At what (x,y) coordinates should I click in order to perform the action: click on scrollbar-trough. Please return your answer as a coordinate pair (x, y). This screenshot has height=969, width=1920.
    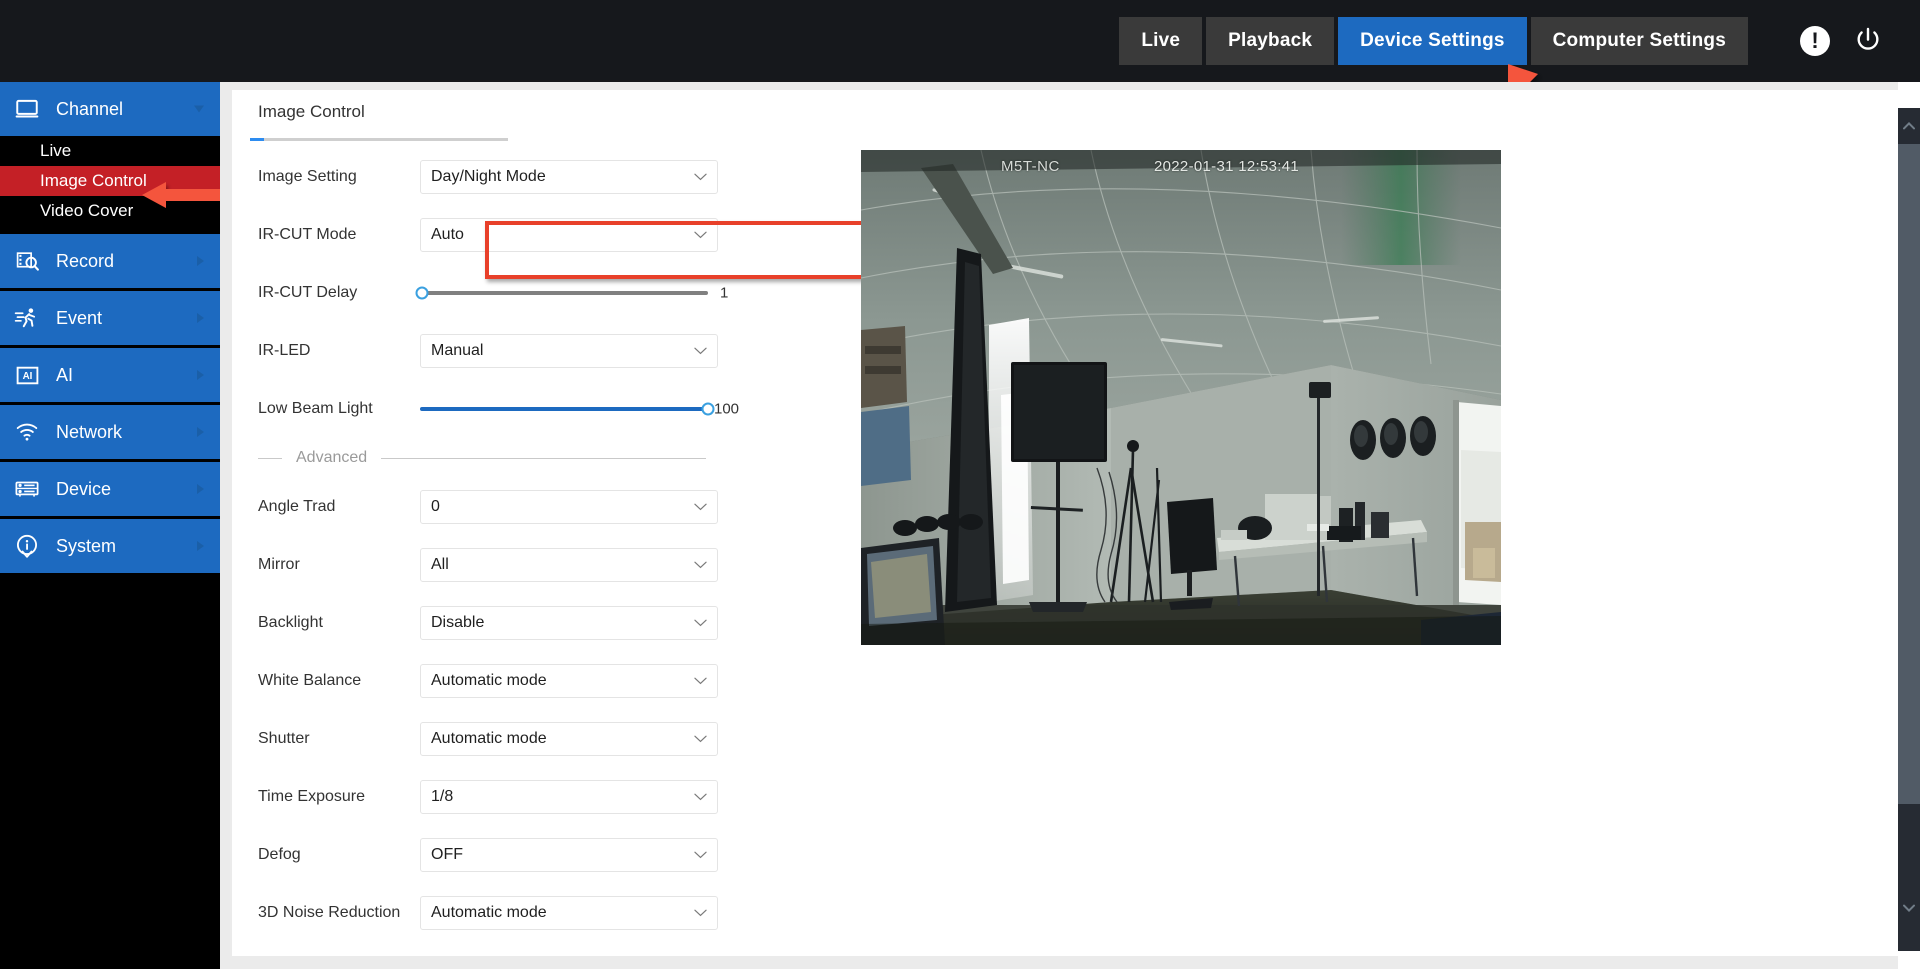
    Looking at the image, I should click on (1909, 834).